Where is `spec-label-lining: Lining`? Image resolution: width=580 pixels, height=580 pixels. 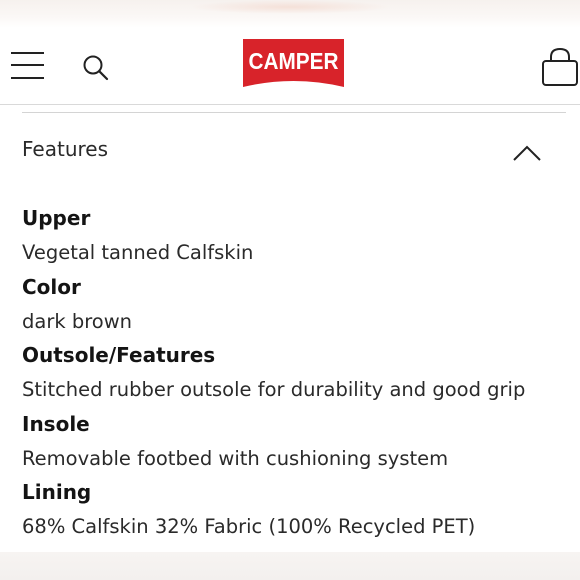 spec-label-lining: Lining is located at coordinates (57, 492).